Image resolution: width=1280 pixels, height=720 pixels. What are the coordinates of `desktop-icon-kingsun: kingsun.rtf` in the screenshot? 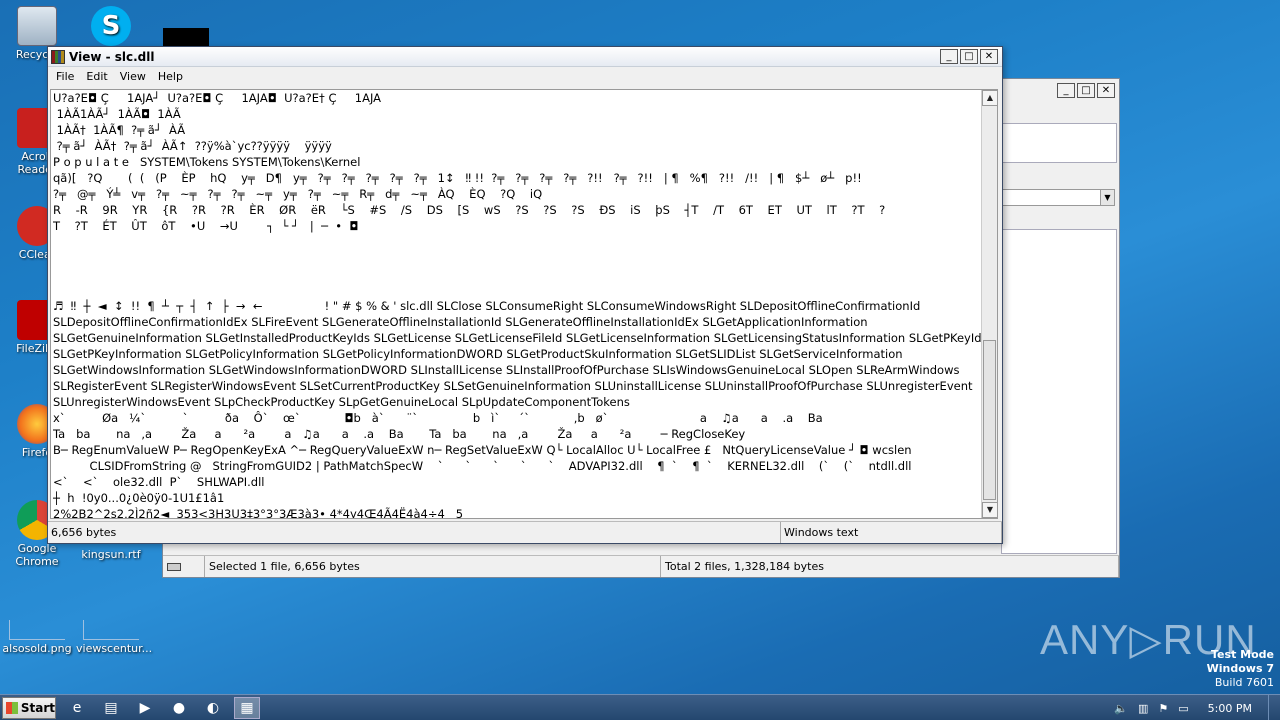 It's located at (111, 554).